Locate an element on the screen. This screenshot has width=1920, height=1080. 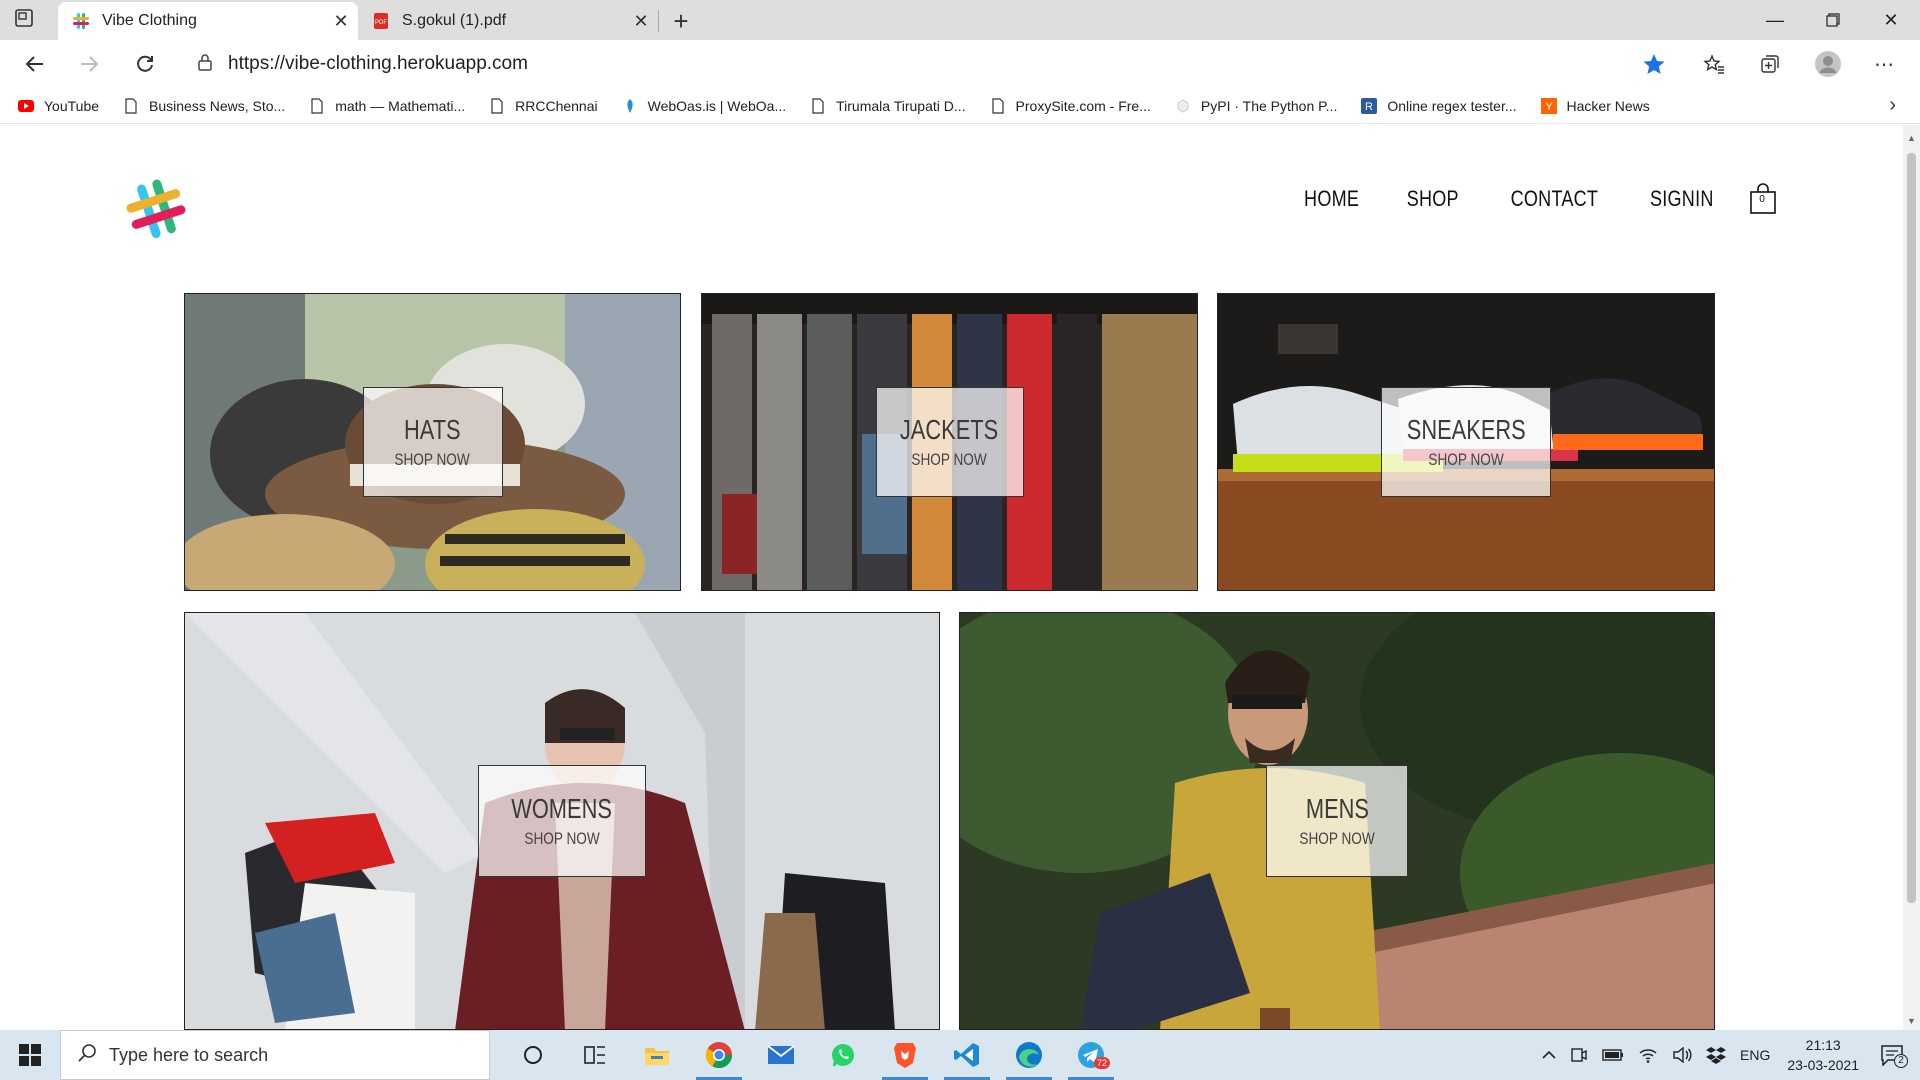
svg-text: R is located at coordinates (1369, 107).